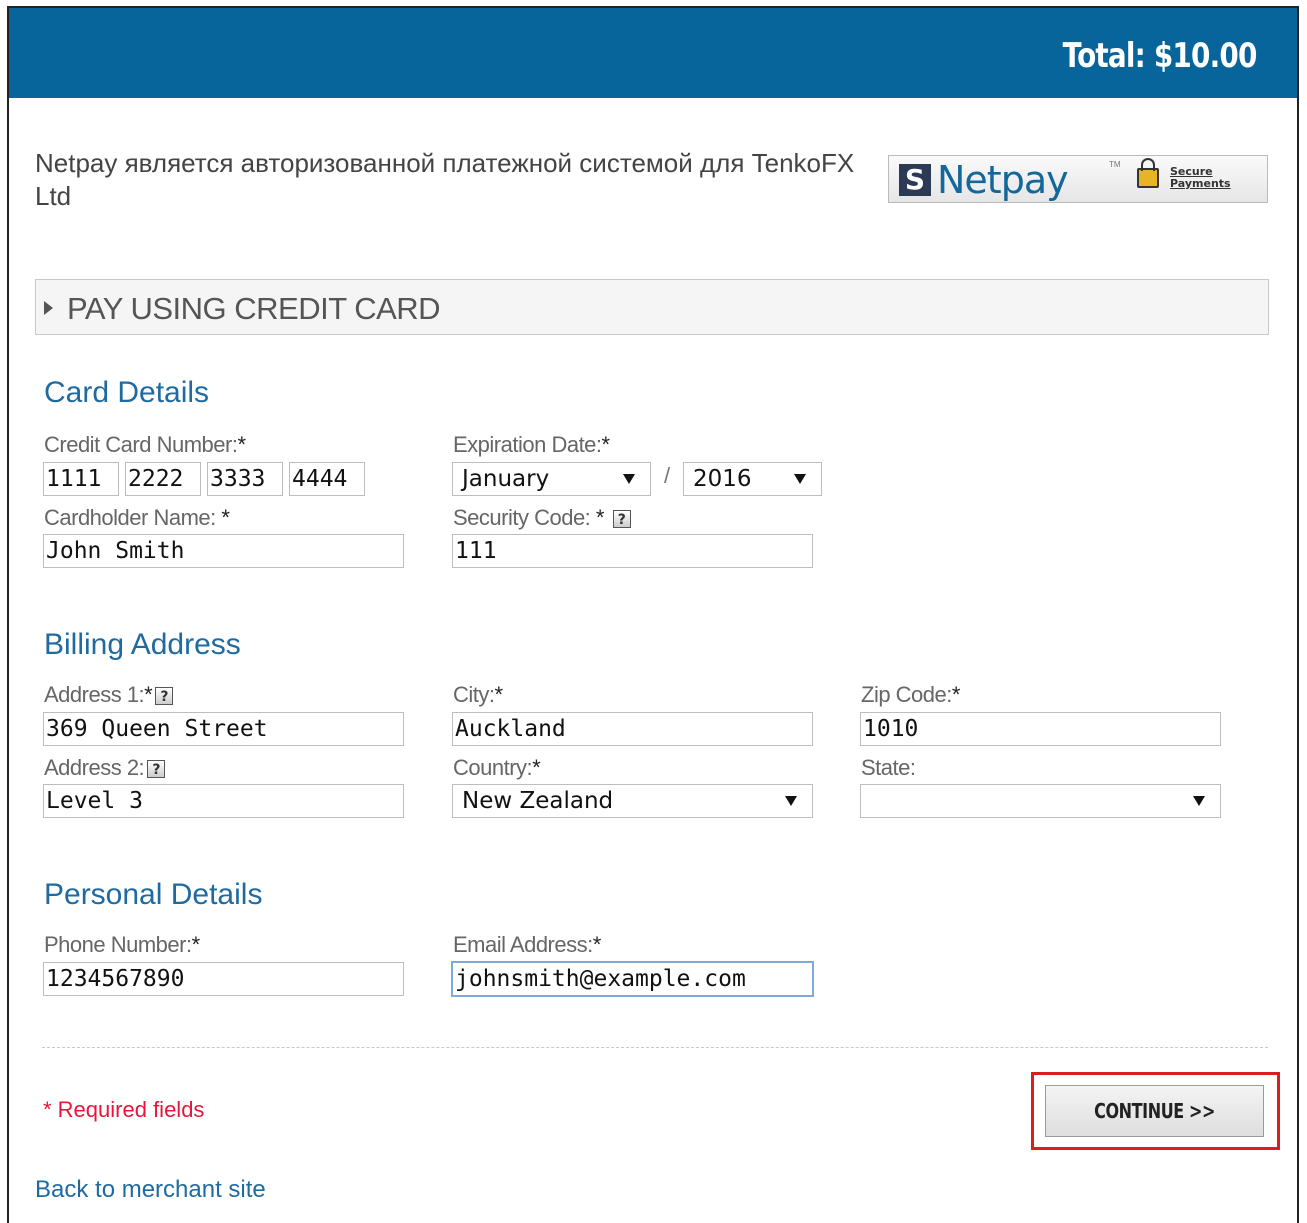 The height and width of the screenshot is (1223, 1307). What do you see at coordinates (245, 479) in the screenshot?
I see `card-number-part-3: 3333` at bounding box center [245, 479].